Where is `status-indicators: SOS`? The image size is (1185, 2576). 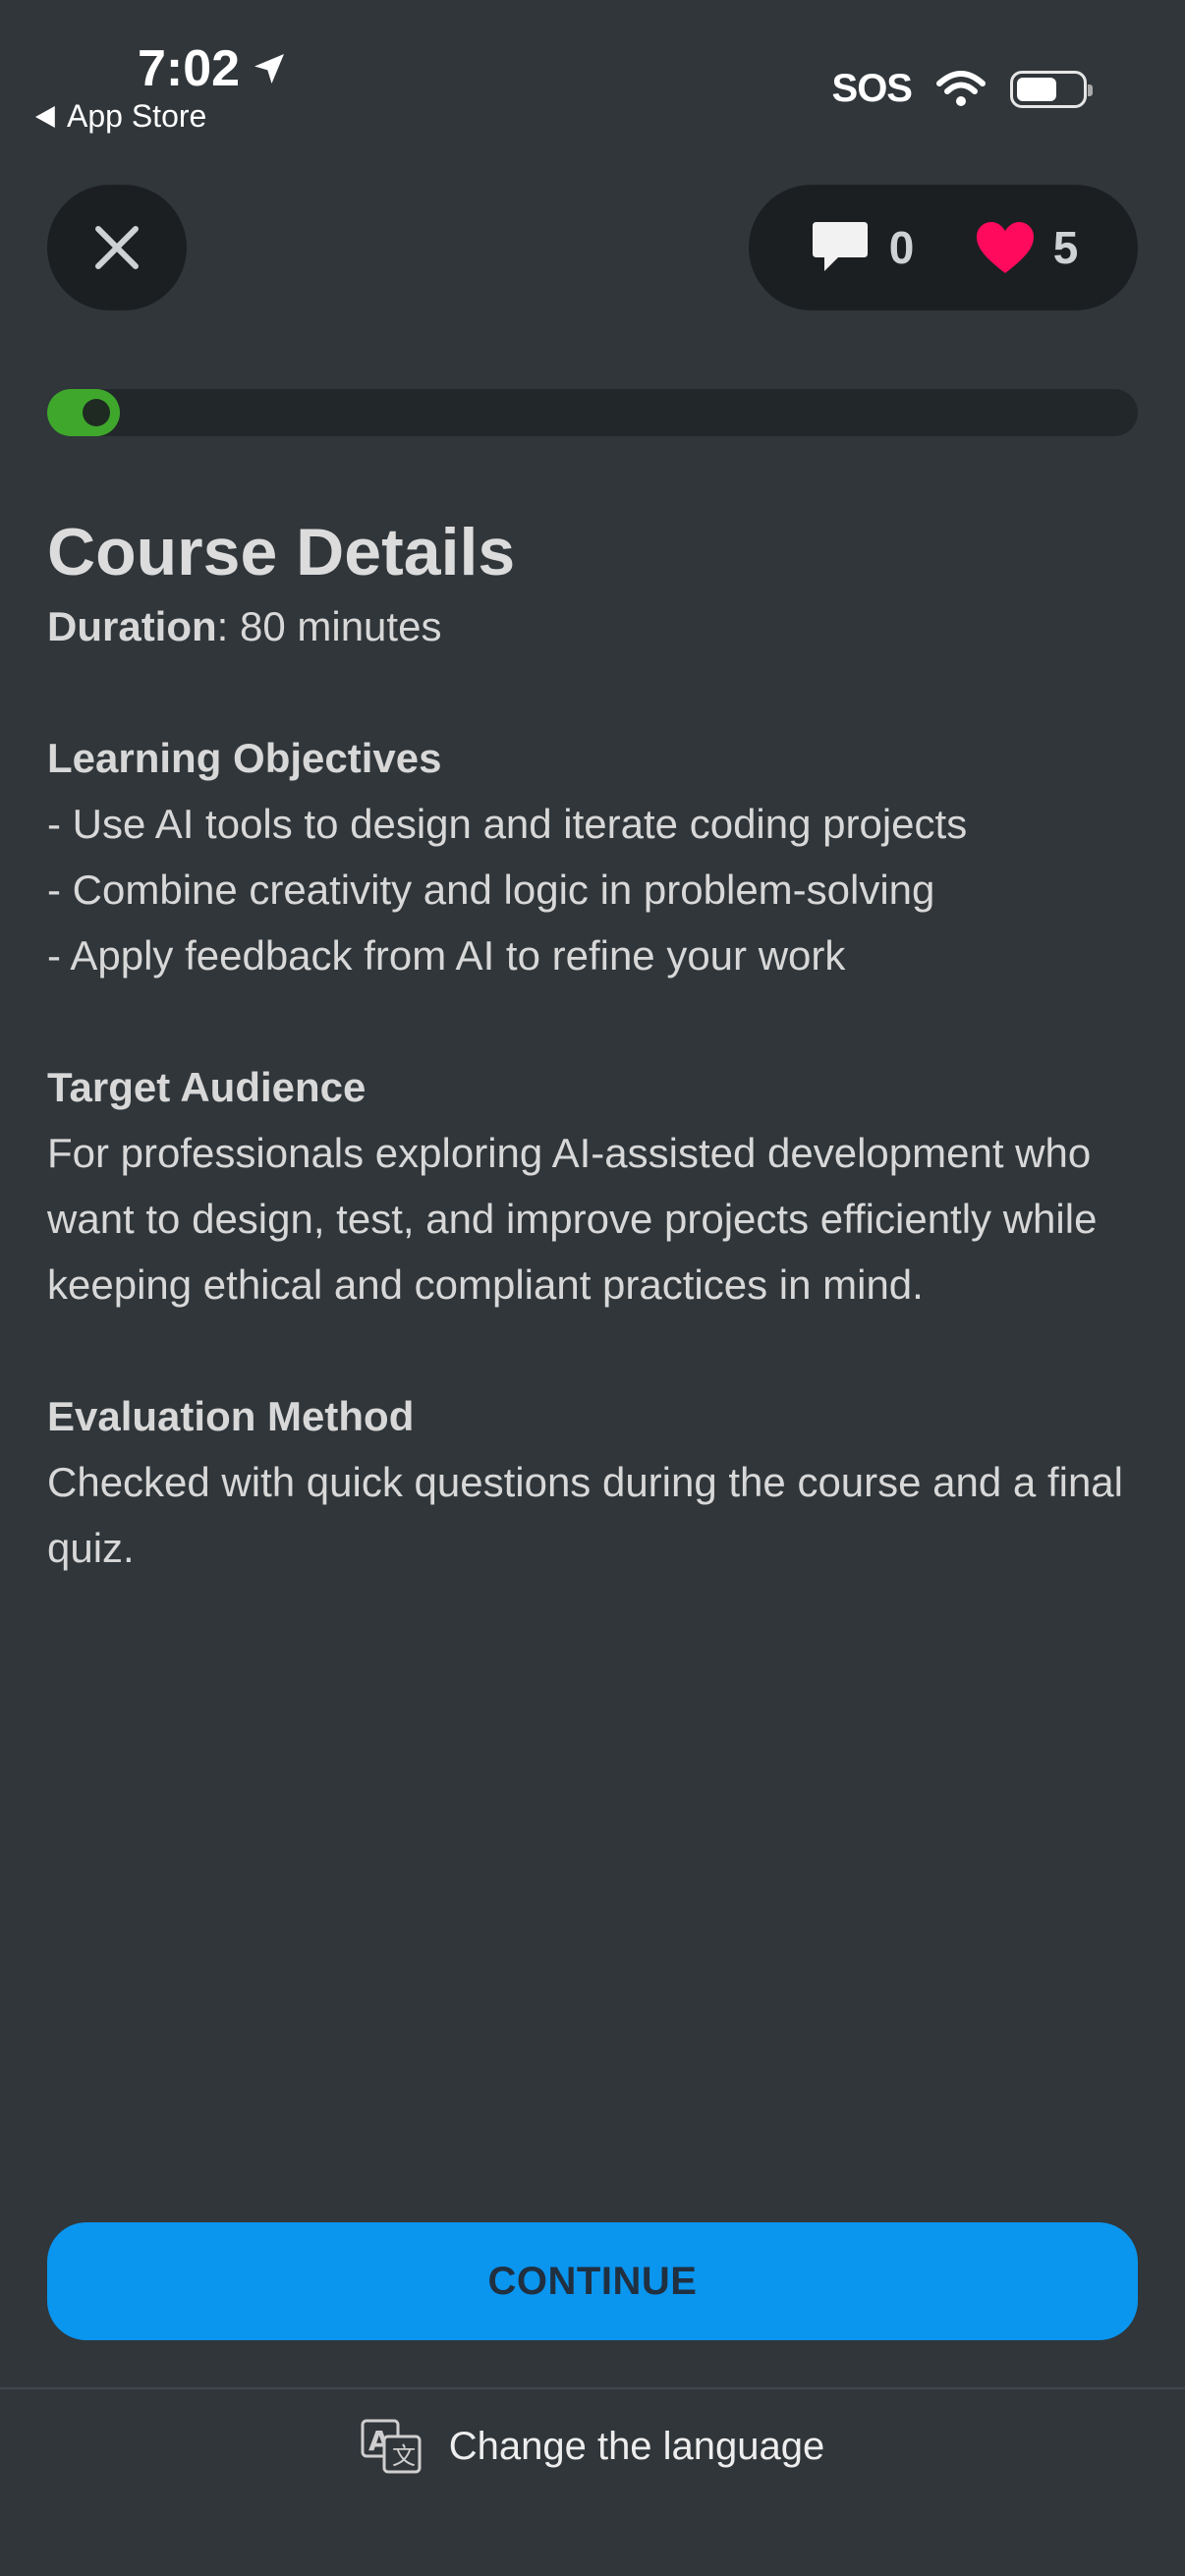 status-indicators: SOS is located at coordinates (962, 89).